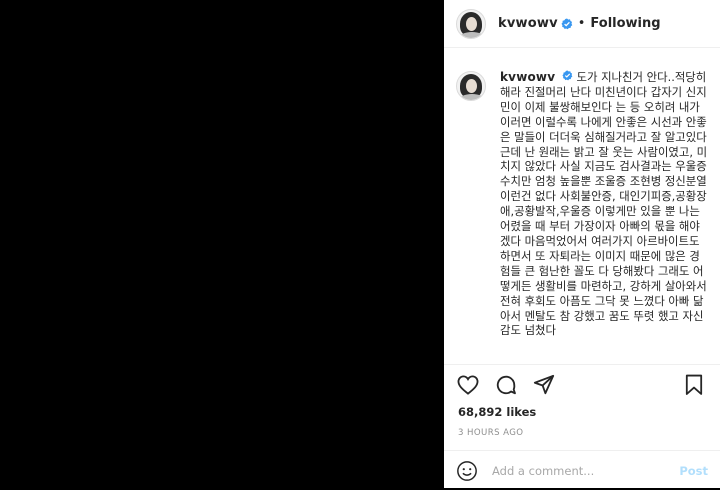  What do you see at coordinates (467, 471) in the screenshot?
I see `emoji-icon` at bounding box center [467, 471].